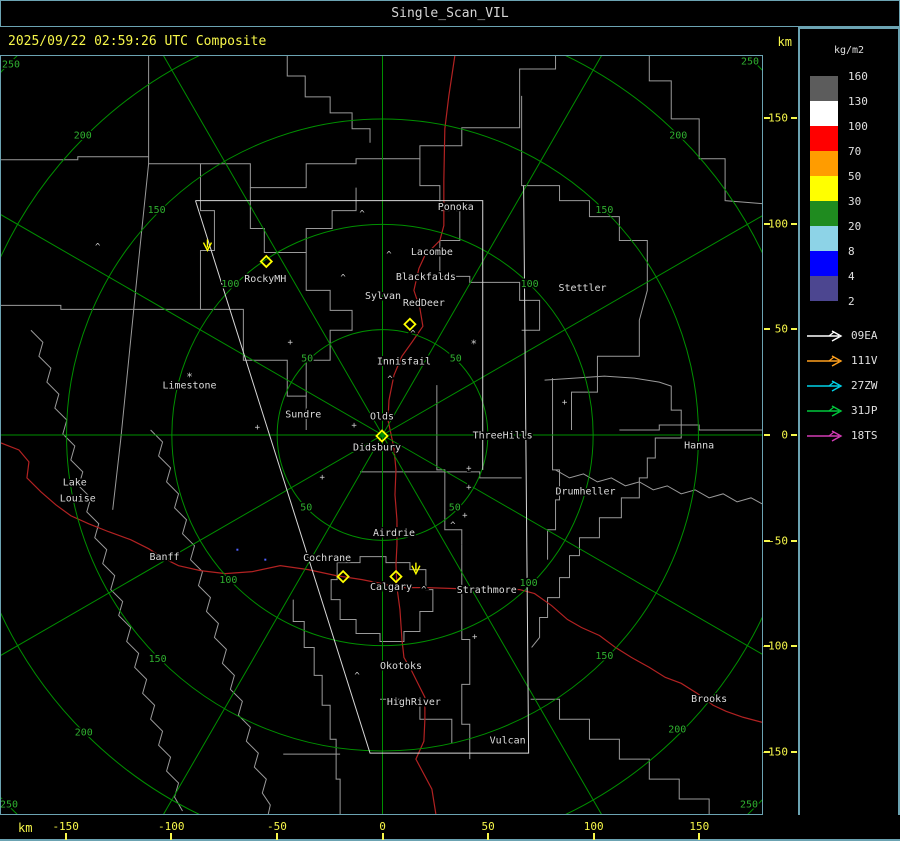 The image size is (900, 841). I want to click on city-label: HighRiver, so click(414, 702).